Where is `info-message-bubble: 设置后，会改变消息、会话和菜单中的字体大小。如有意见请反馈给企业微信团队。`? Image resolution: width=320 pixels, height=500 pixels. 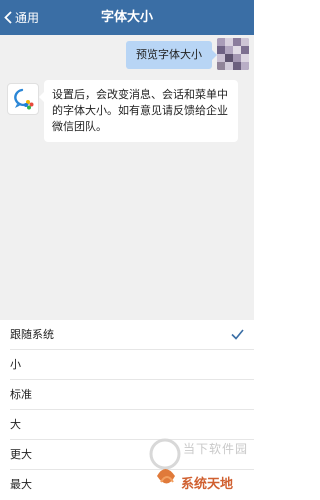
info-message-bubble: 设置后，会改变消息、会话和菜单中的字体大小。如有意见请反馈给企业微信团队。 is located at coordinates (138, 111).